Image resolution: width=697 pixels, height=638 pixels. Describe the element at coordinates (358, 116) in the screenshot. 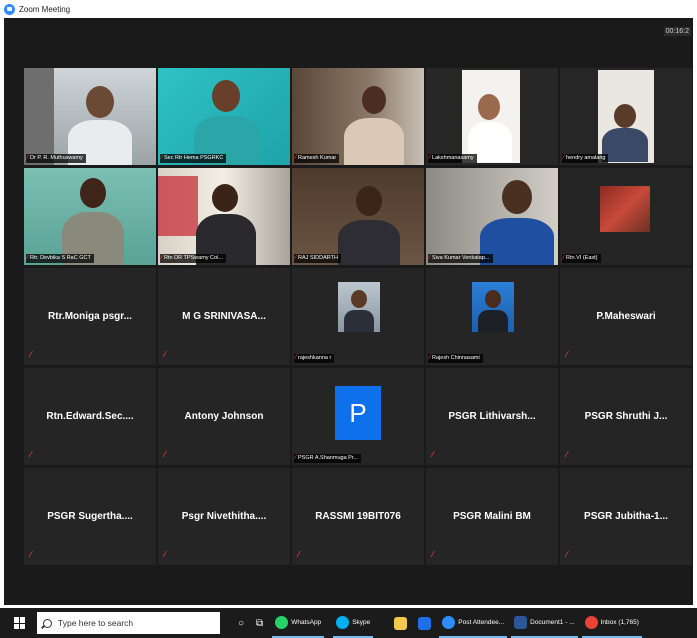

I see `participant-tile: ⁄ Ramesh Kumar` at that location.